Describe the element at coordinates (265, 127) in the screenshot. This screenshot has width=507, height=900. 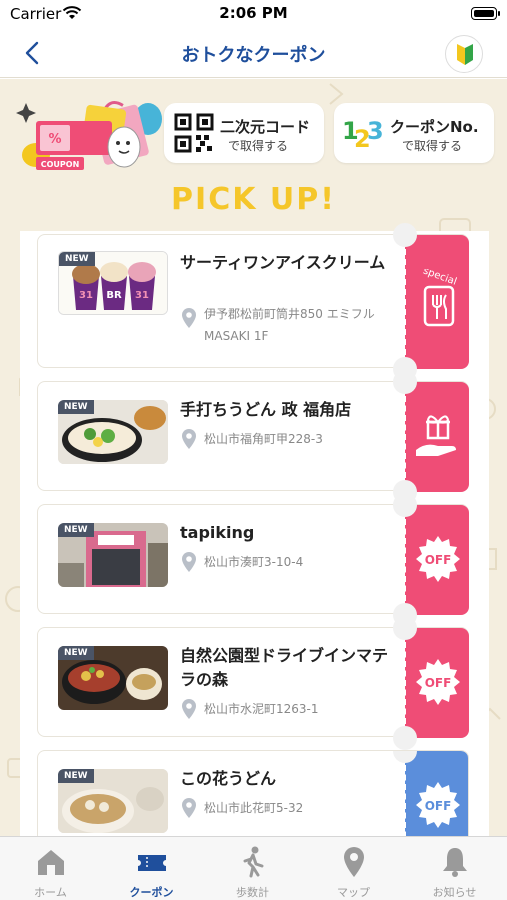
I see `qr-code-button-title: 二次元コード` at that location.